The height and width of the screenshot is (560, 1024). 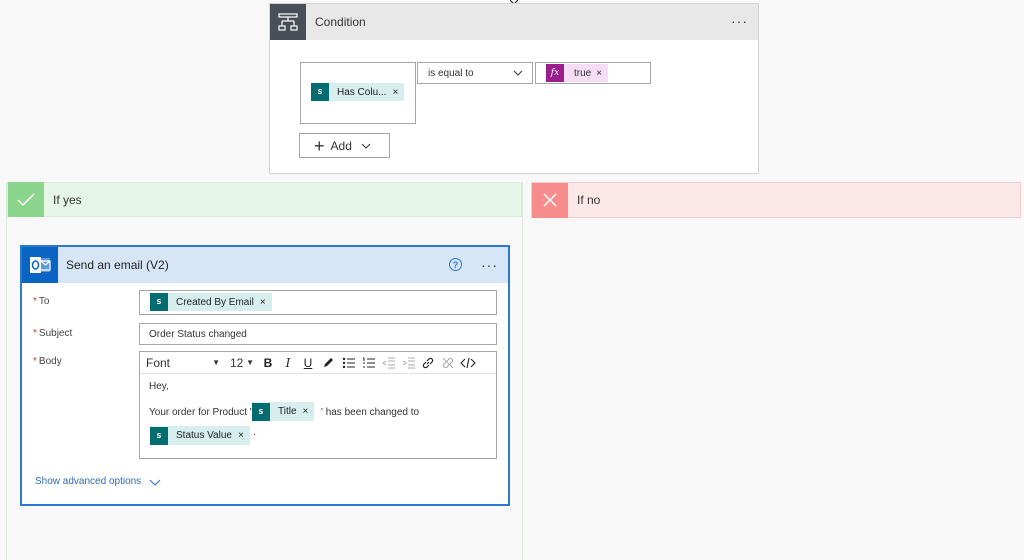 I want to click on condition-header: Condition ···, so click(x=514, y=22).